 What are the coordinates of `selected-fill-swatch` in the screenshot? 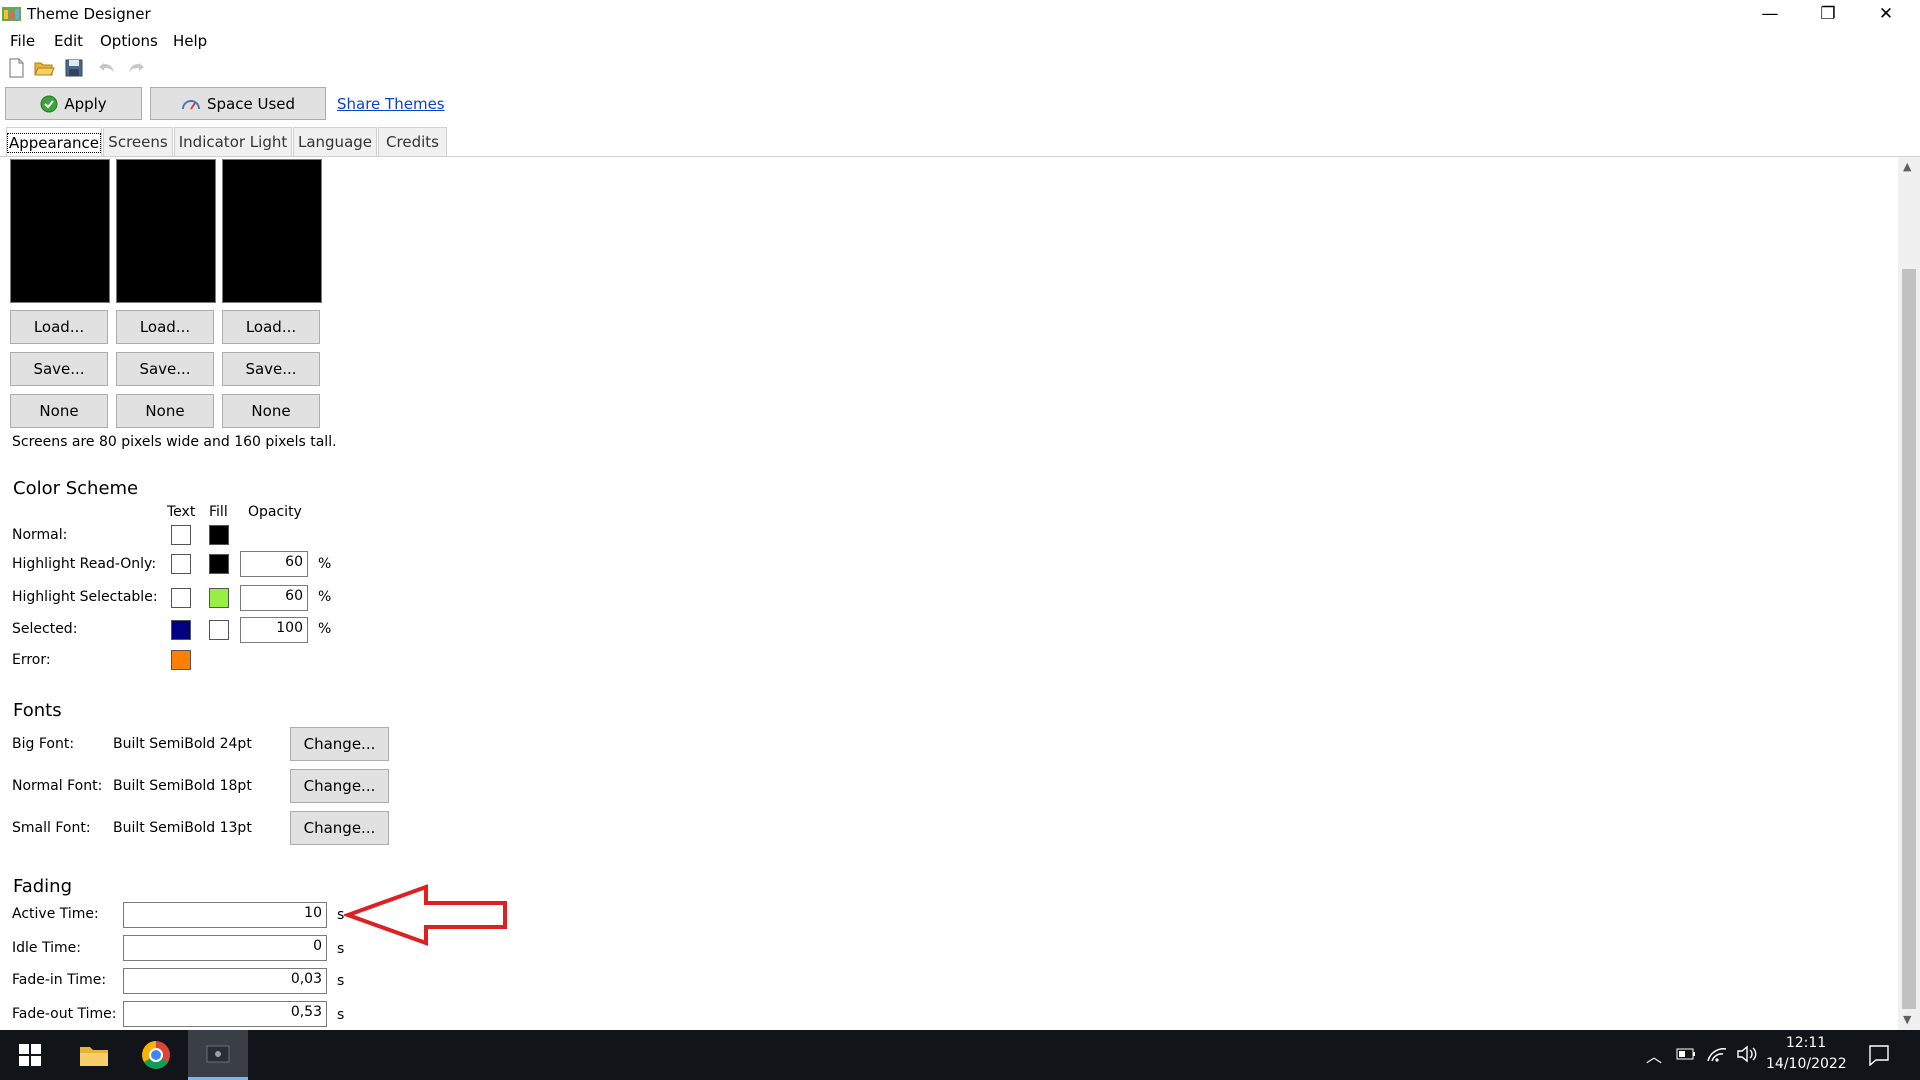 It's located at (219, 630).